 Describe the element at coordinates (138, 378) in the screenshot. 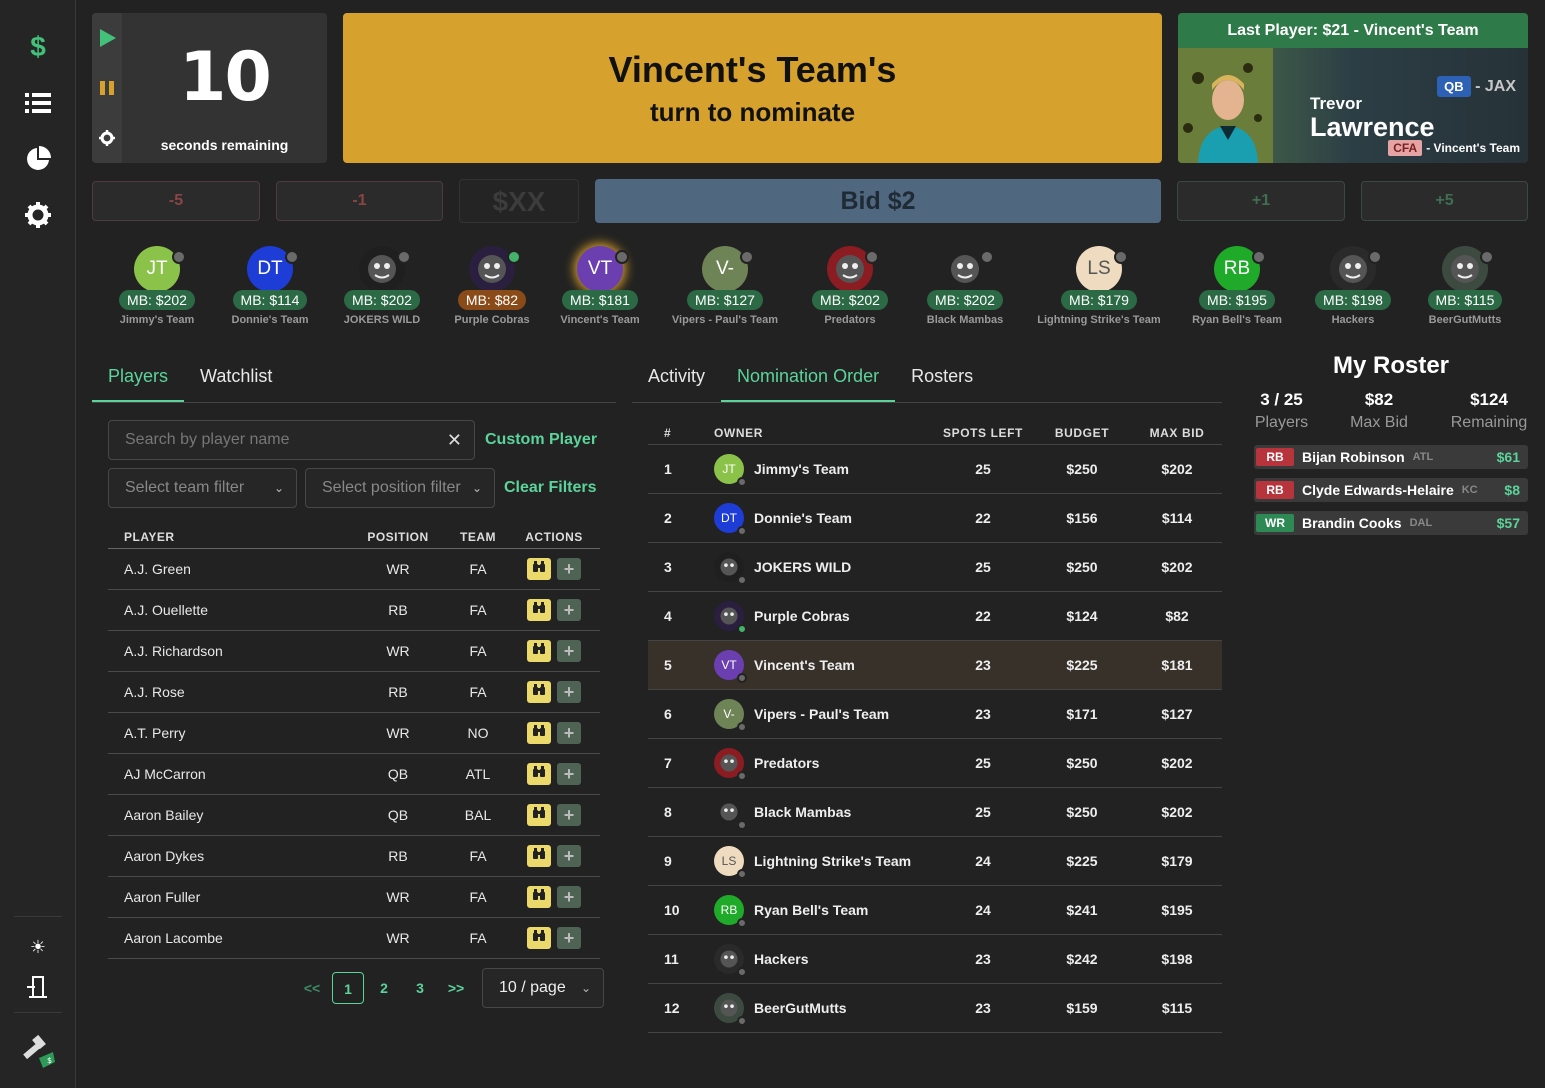

I see `tab-players: Players` at that location.